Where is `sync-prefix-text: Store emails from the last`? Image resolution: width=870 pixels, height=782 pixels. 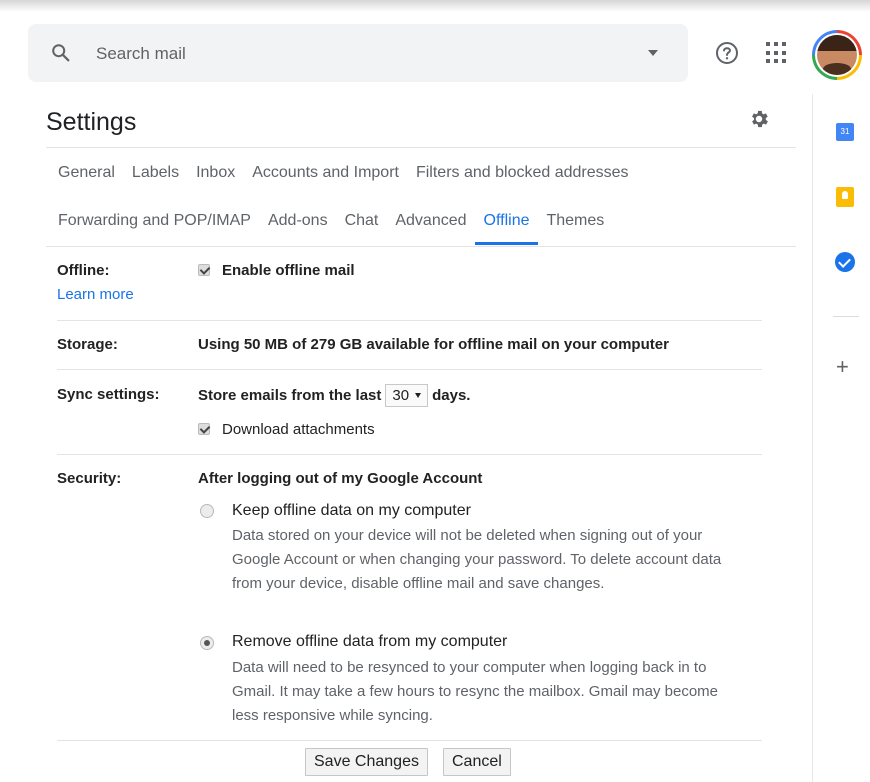 sync-prefix-text: Store emails from the last is located at coordinates (290, 395).